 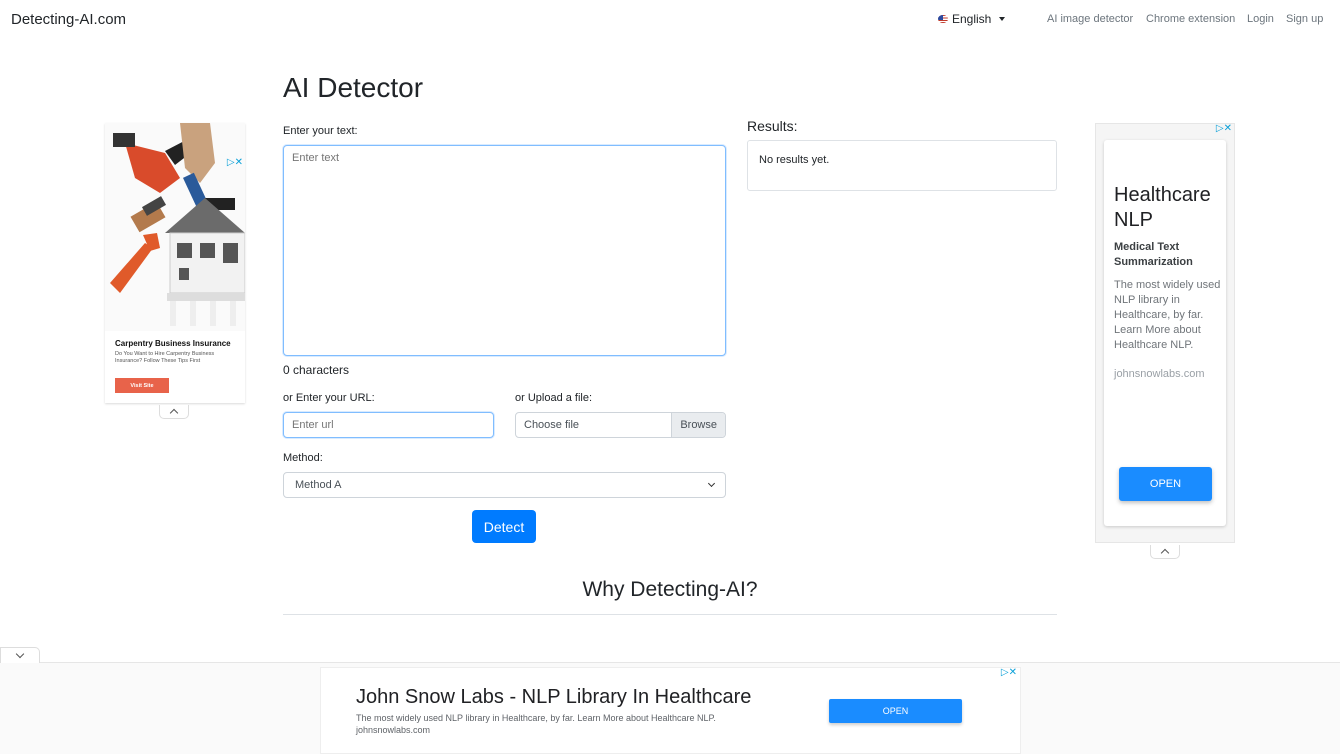 I want to click on ad-image: ▷✕, so click(x=175, y=227).